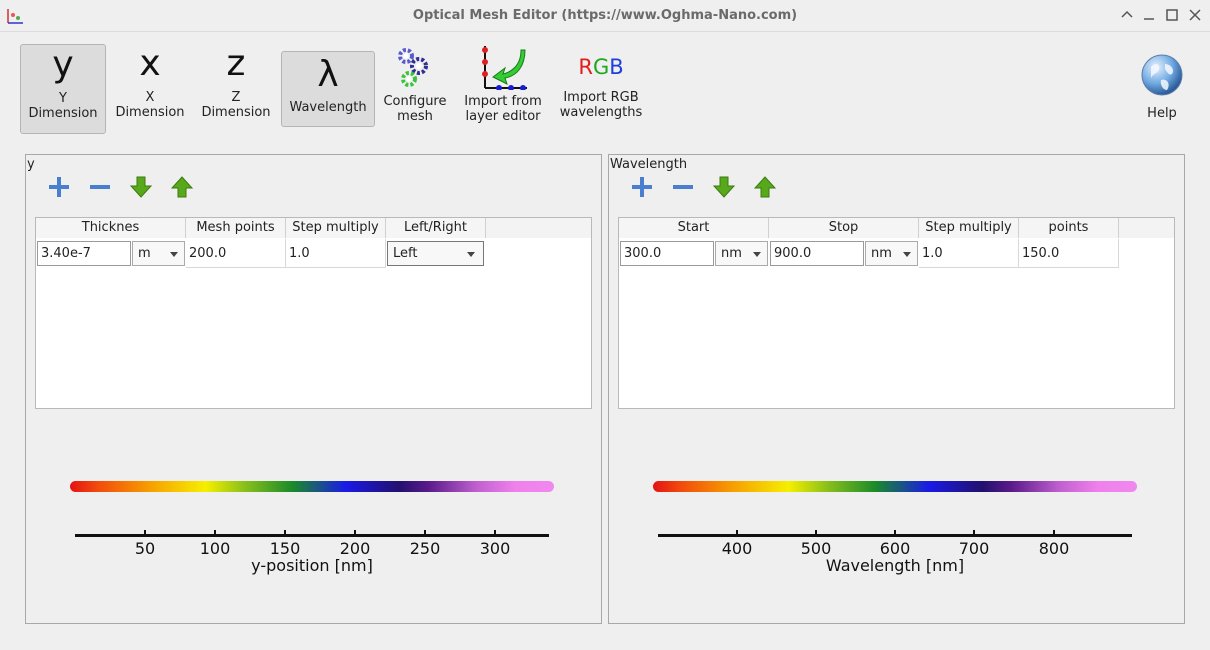  What do you see at coordinates (413, 67) in the screenshot?
I see `gears-icon` at bounding box center [413, 67].